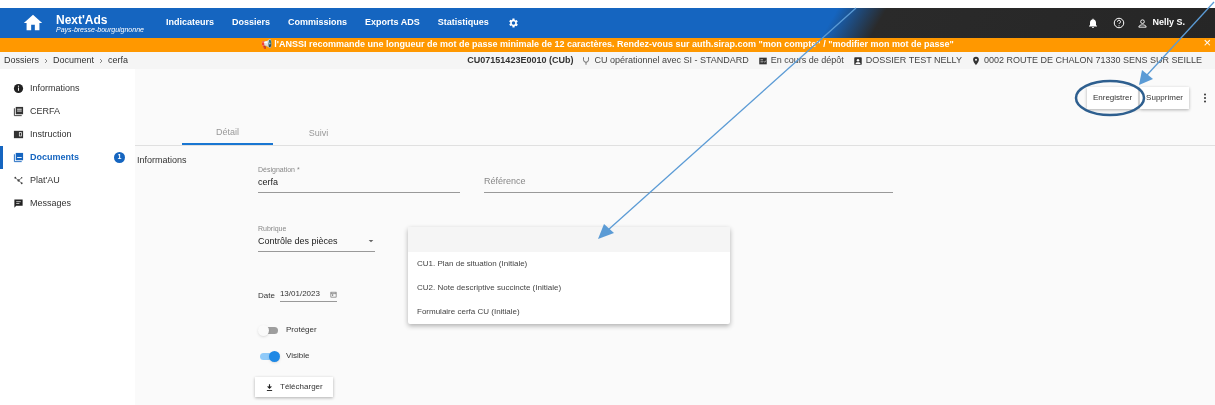 Image resolution: width=1215 pixels, height=405 pixels. Describe the element at coordinates (512, 23) in the screenshot. I see `settings-icon` at that location.